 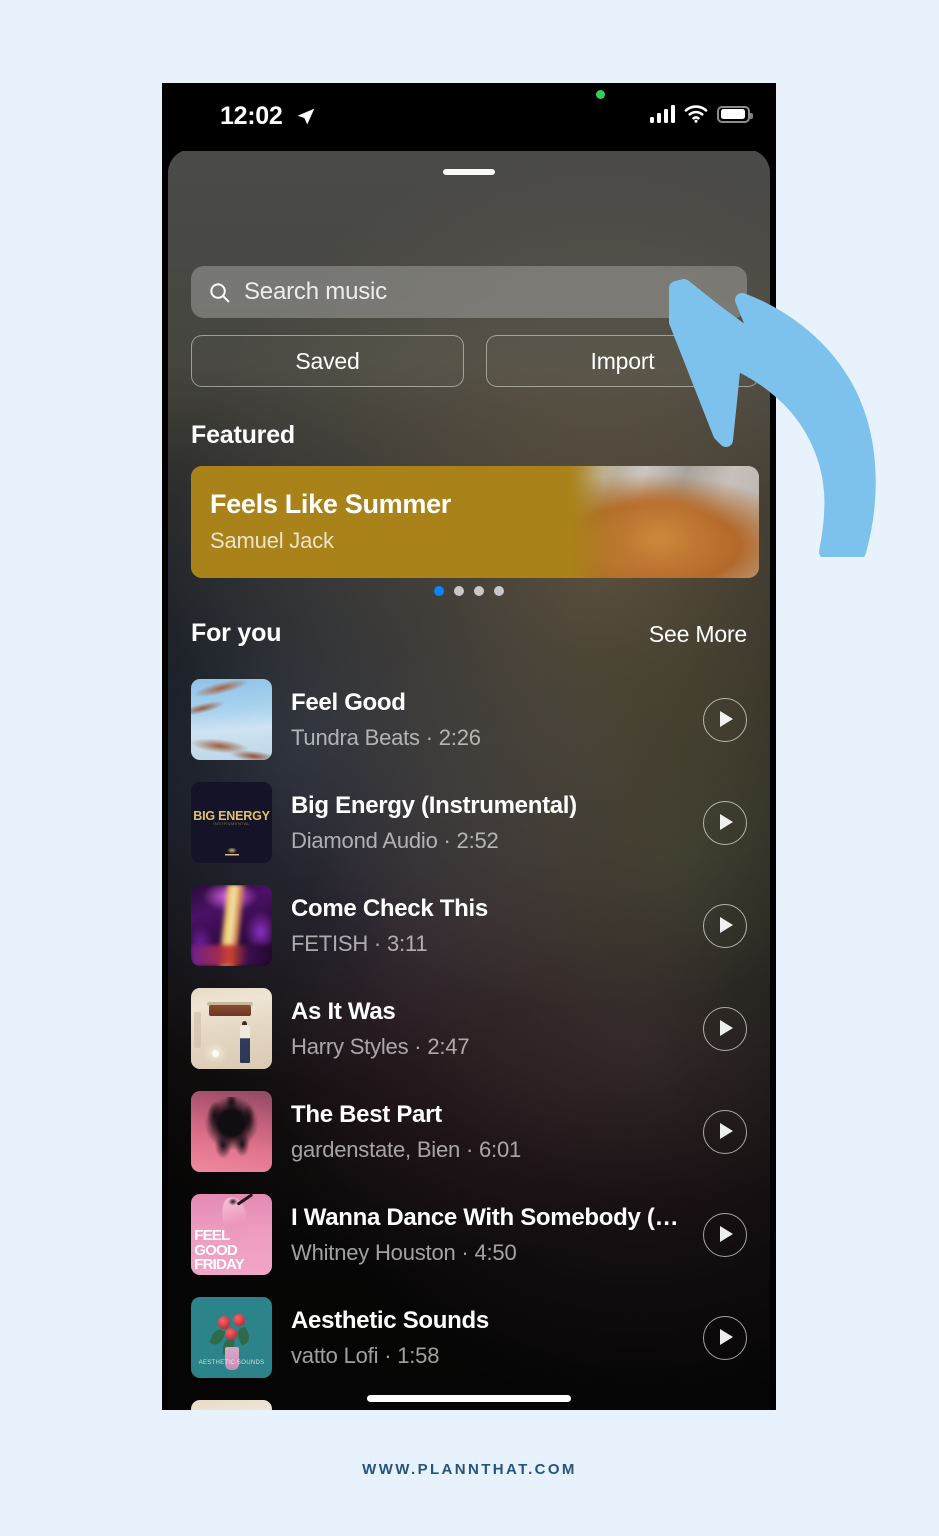 What do you see at coordinates (348, 702) in the screenshot?
I see `track-title: Feel Good` at bounding box center [348, 702].